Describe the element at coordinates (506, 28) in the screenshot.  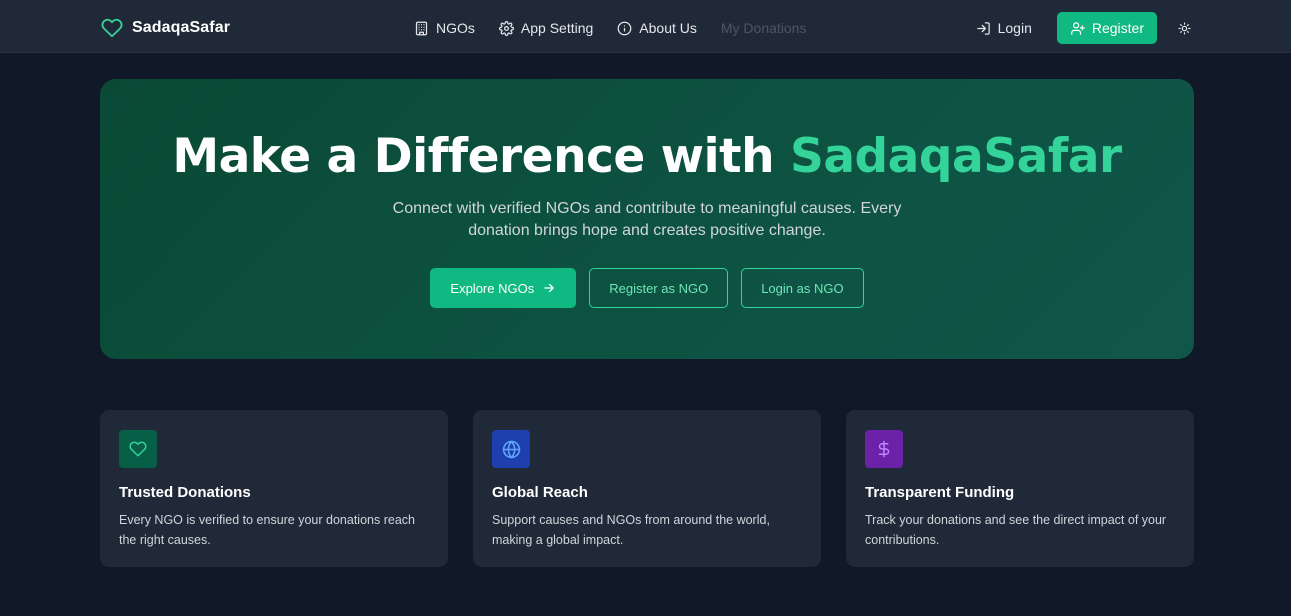
I see `gear-icon` at that location.